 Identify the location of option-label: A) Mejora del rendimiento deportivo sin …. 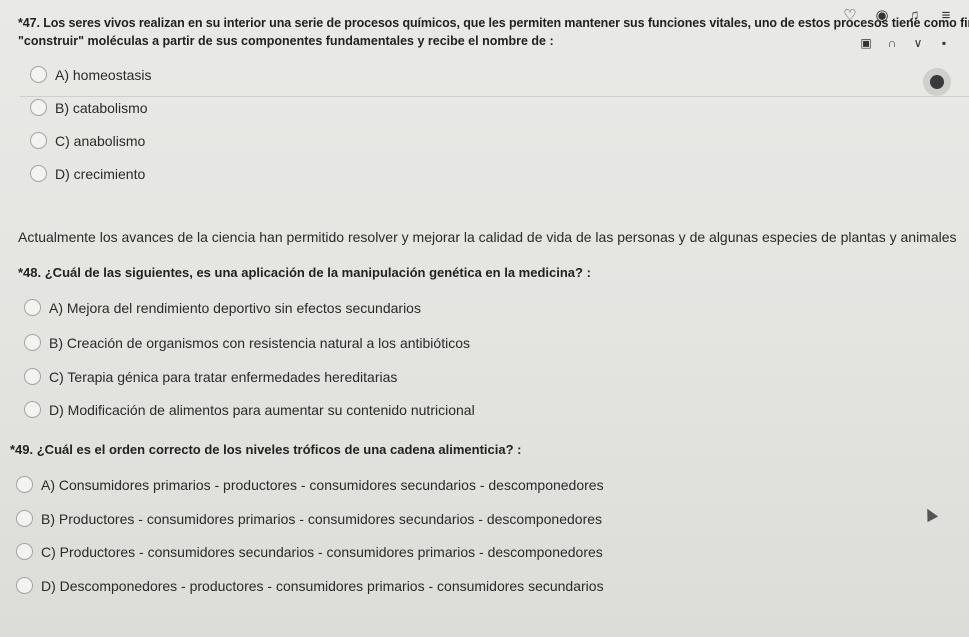
(235, 307).